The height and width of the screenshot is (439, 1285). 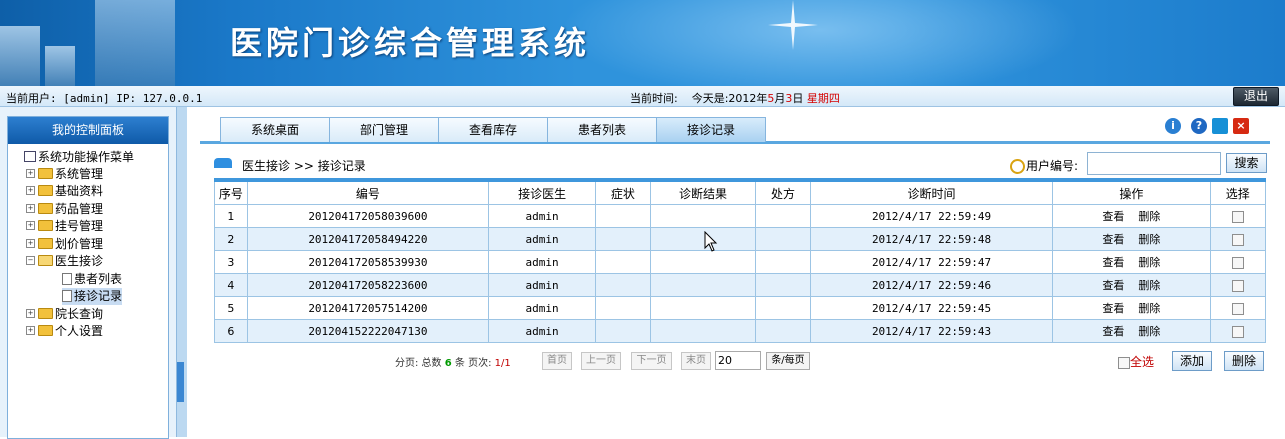 What do you see at coordinates (542, 216) in the screenshot?
I see `cell-doctor: admin` at bounding box center [542, 216].